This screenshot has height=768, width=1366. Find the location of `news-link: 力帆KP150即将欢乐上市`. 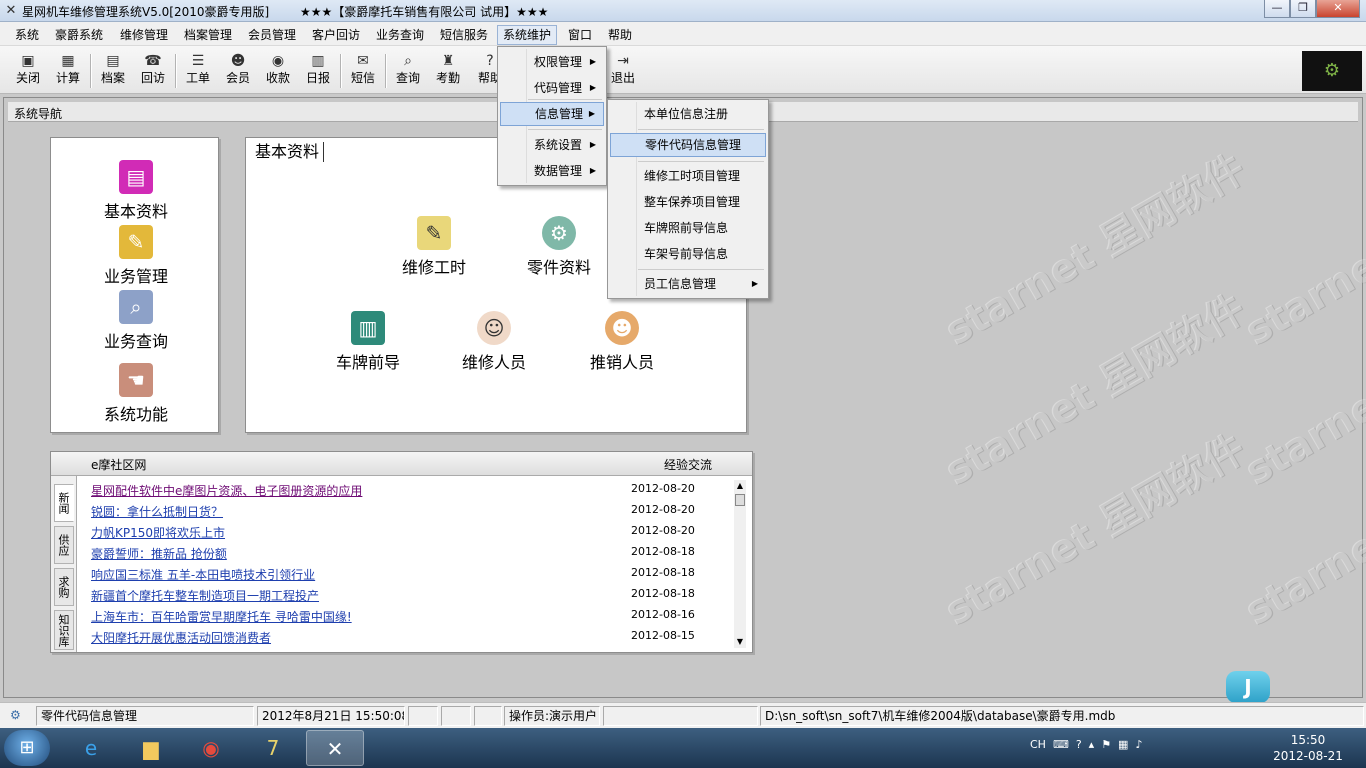

news-link: 力帆KP150即将欢乐上市 is located at coordinates (158, 532).